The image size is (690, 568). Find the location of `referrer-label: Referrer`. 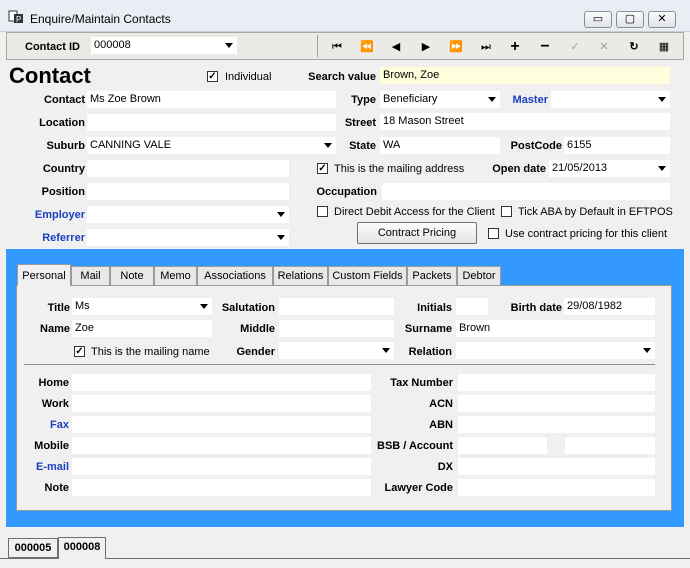

referrer-label: Referrer is located at coordinates (47, 238).